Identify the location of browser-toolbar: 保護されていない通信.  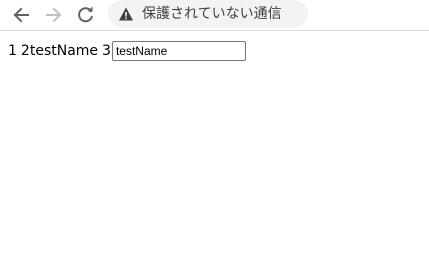
(214, 15).